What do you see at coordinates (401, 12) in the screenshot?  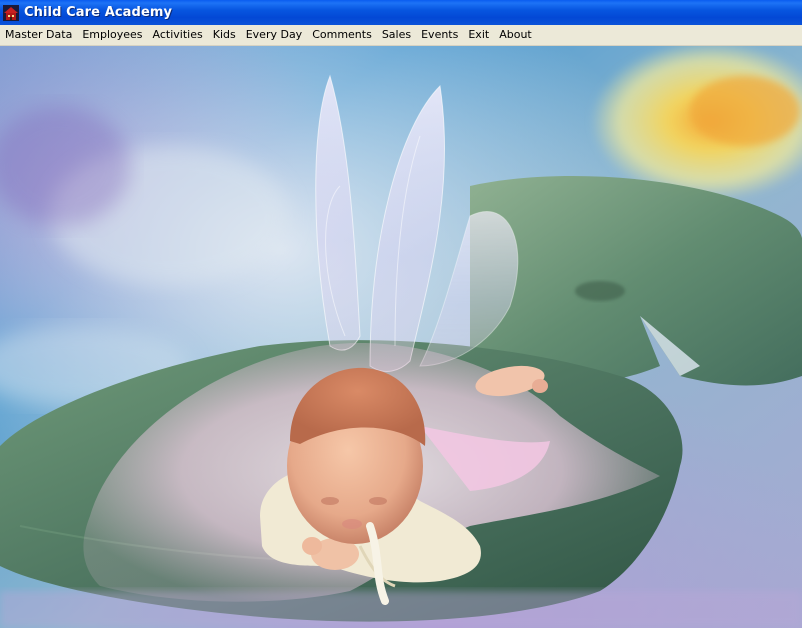 I see `title-bar: Child Care Academy` at bounding box center [401, 12].